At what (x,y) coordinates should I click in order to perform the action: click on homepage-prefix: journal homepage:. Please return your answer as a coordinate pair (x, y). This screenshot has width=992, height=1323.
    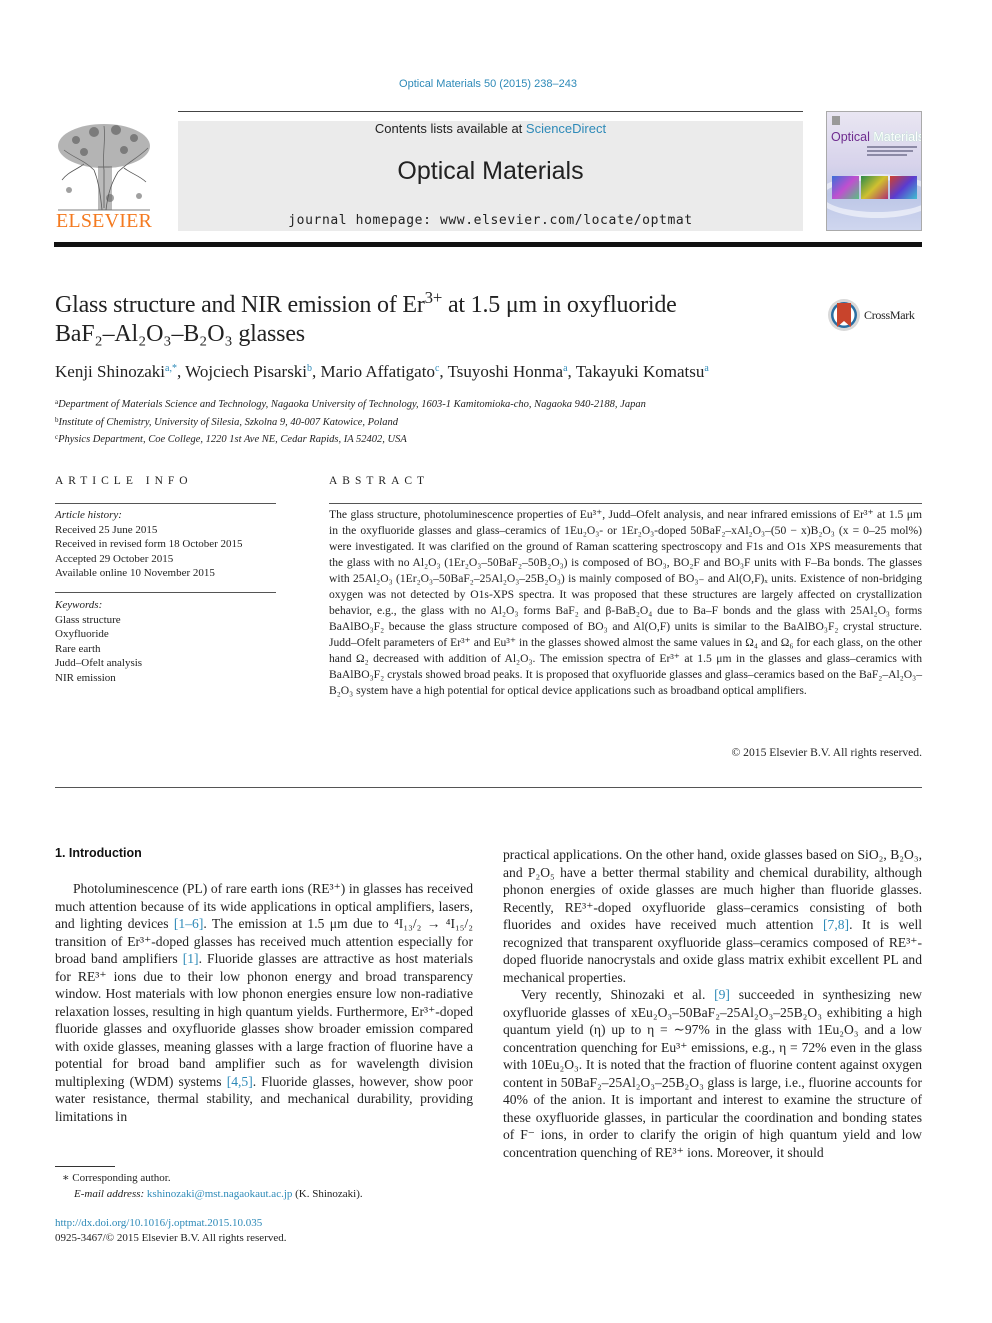
    Looking at the image, I should click on (364, 220).